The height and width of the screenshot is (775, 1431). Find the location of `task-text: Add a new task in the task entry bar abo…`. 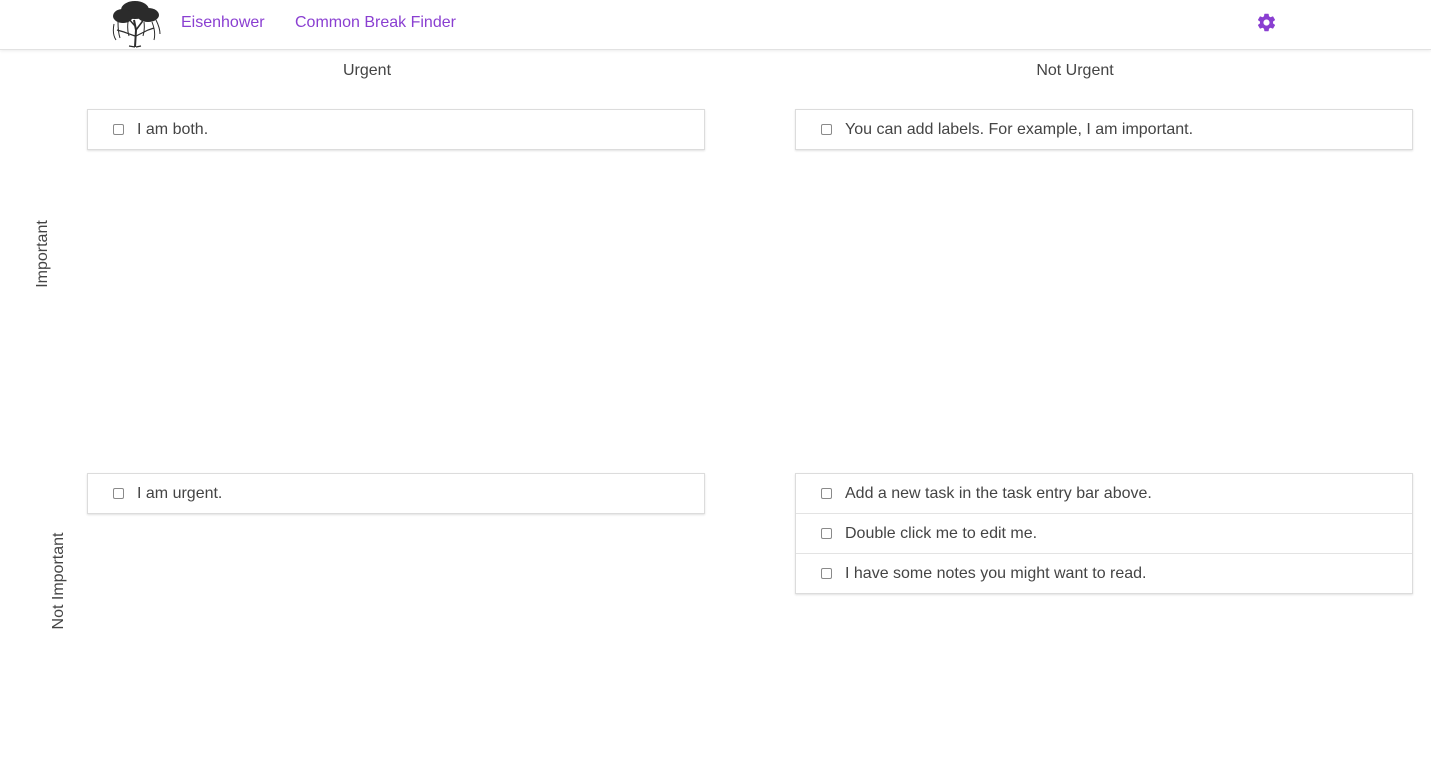

task-text: Add a new task in the task entry bar abo… is located at coordinates (998, 494).